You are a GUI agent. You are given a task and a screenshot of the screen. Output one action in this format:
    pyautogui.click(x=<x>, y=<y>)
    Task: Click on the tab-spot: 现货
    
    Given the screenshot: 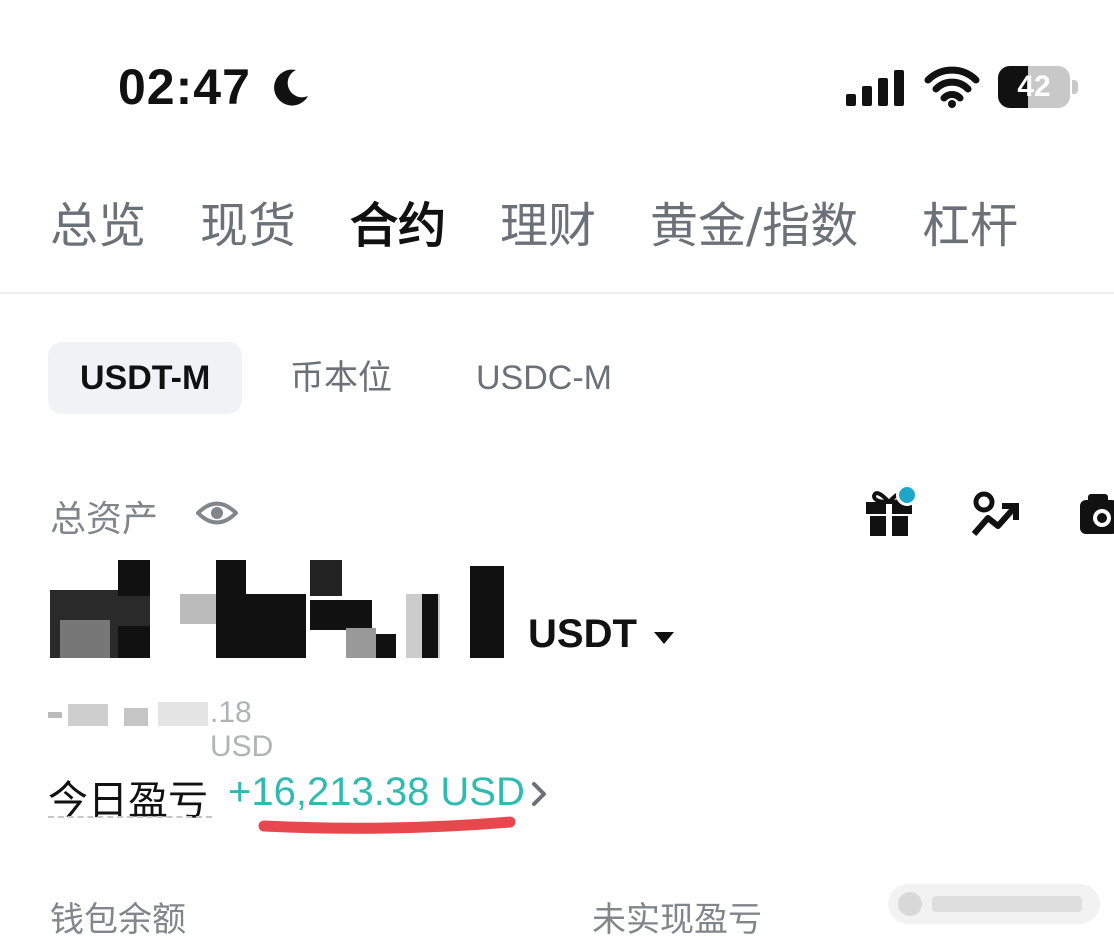 What is the action you would take?
    pyautogui.click(x=248, y=226)
    